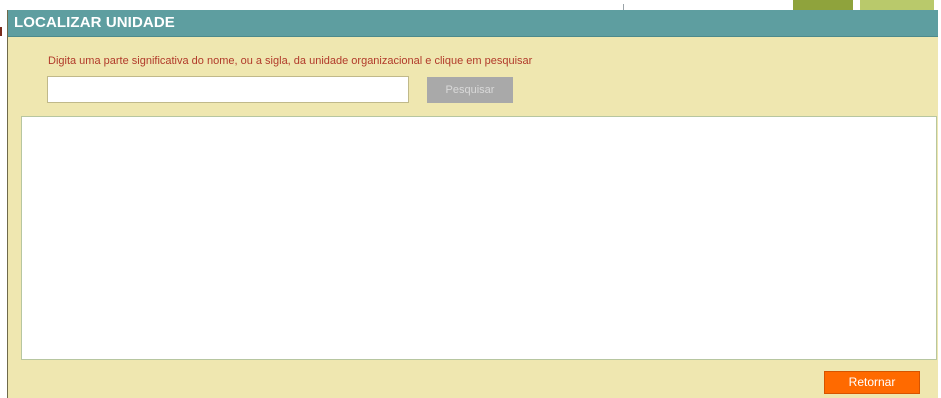 This screenshot has height=398, width=941. I want to click on background-left-edge, so click(1, 199).